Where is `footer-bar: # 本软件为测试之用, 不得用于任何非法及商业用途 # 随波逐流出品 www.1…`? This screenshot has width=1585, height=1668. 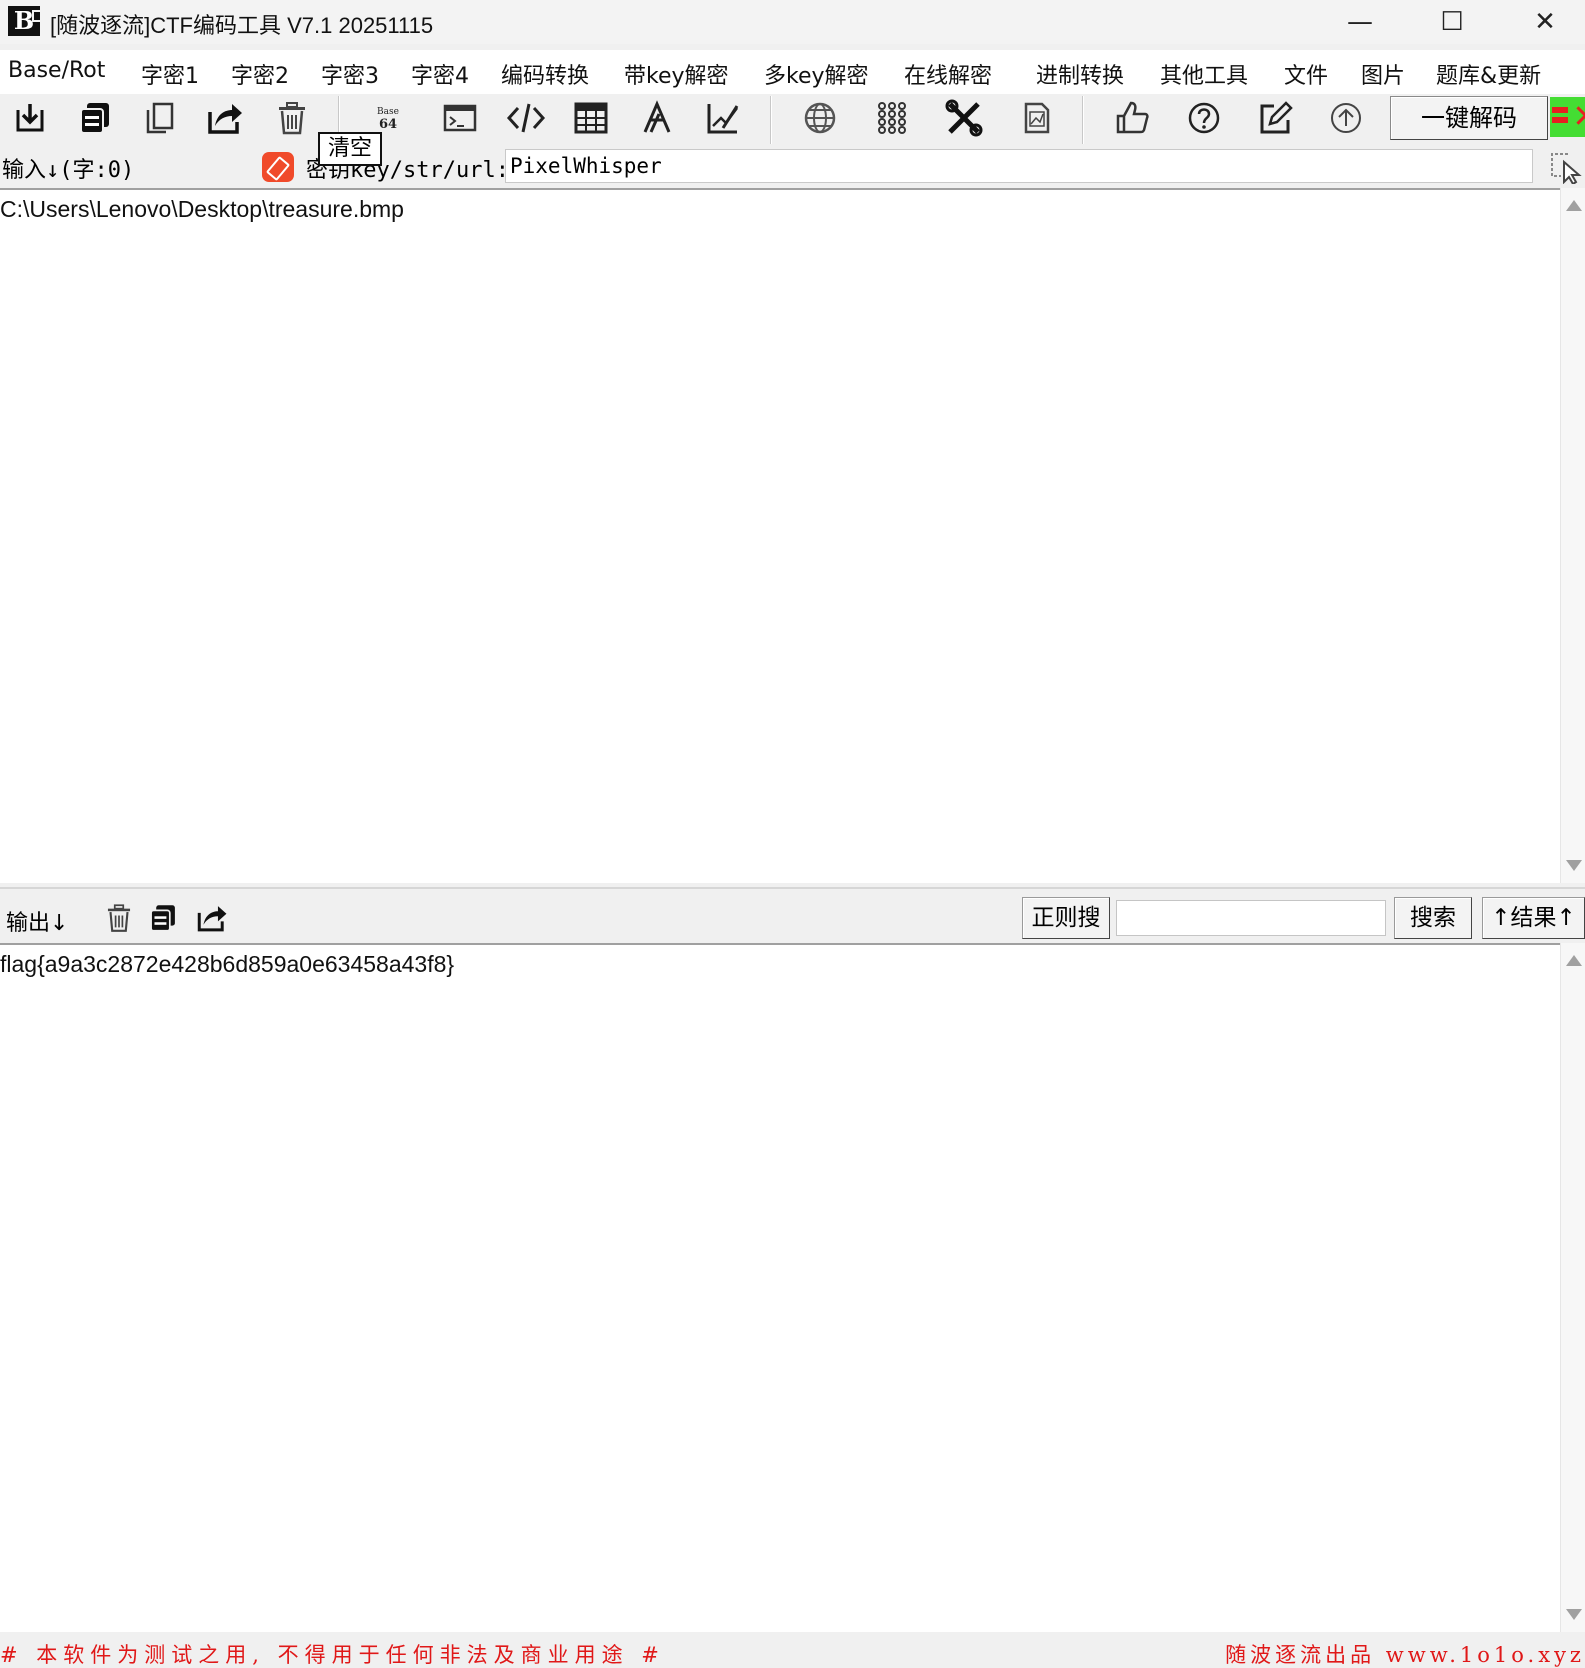
footer-bar: # 本软件为测试之用, 不得用于任何非法及商业用途 # 随波逐流出品 www.1… is located at coordinates (792, 1650).